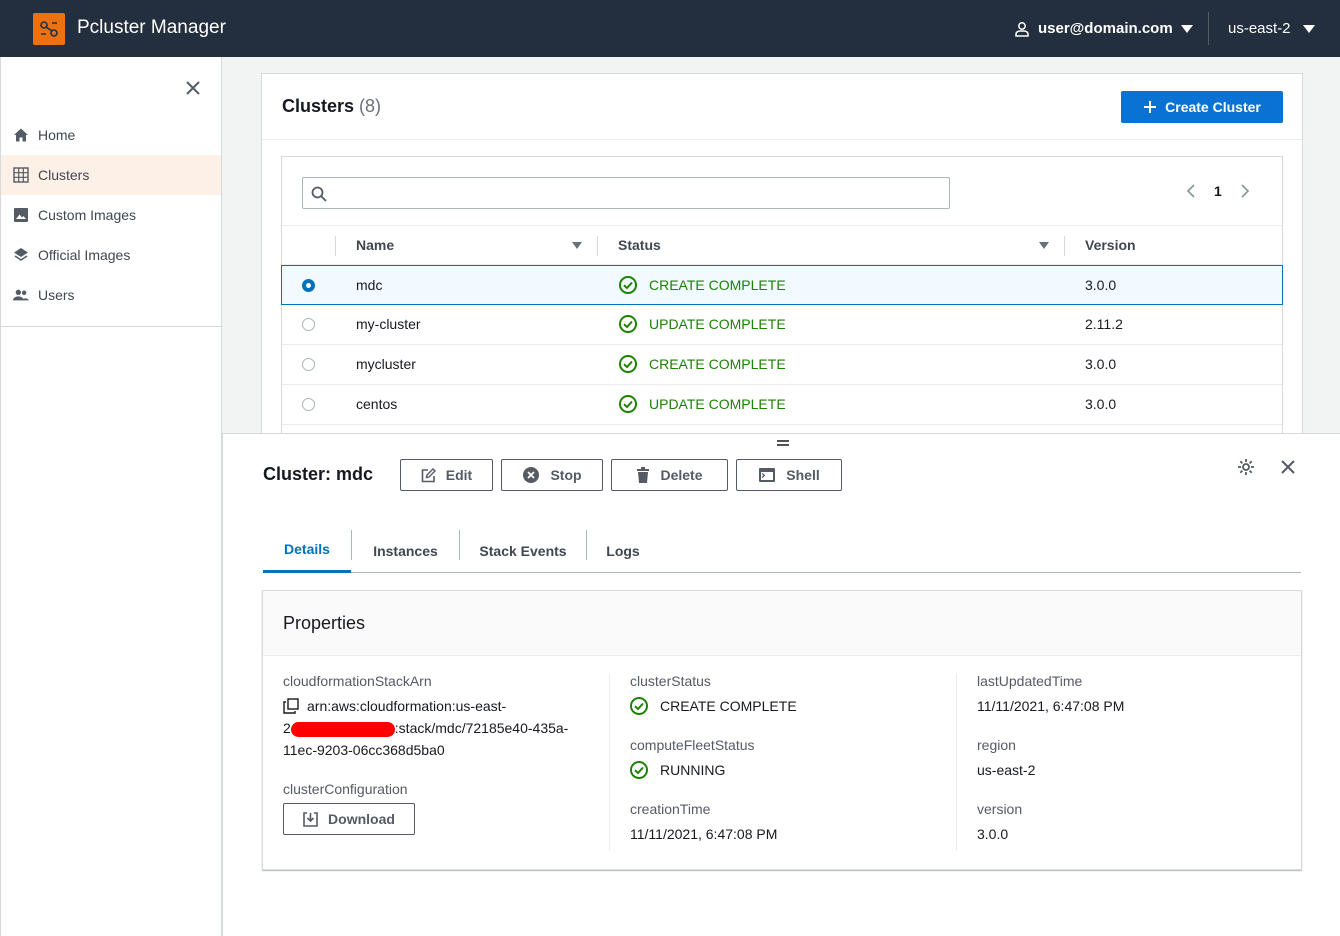 The height and width of the screenshot is (936, 1340). What do you see at coordinates (21, 215) in the screenshot?
I see `image-icon` at bounding box center [21, 215].